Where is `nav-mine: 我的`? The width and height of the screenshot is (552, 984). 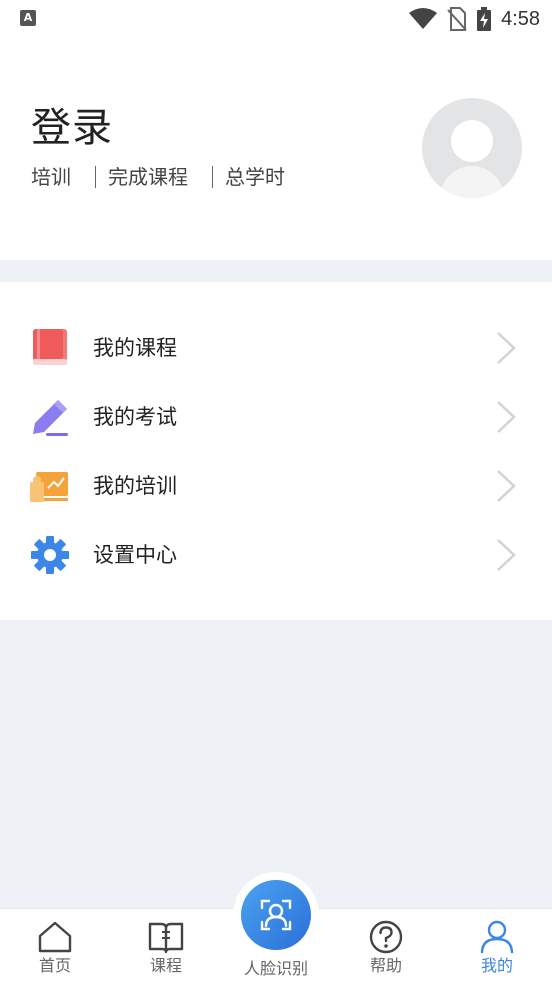 nav-mine: 我的 is located at coordinates (497, 946).